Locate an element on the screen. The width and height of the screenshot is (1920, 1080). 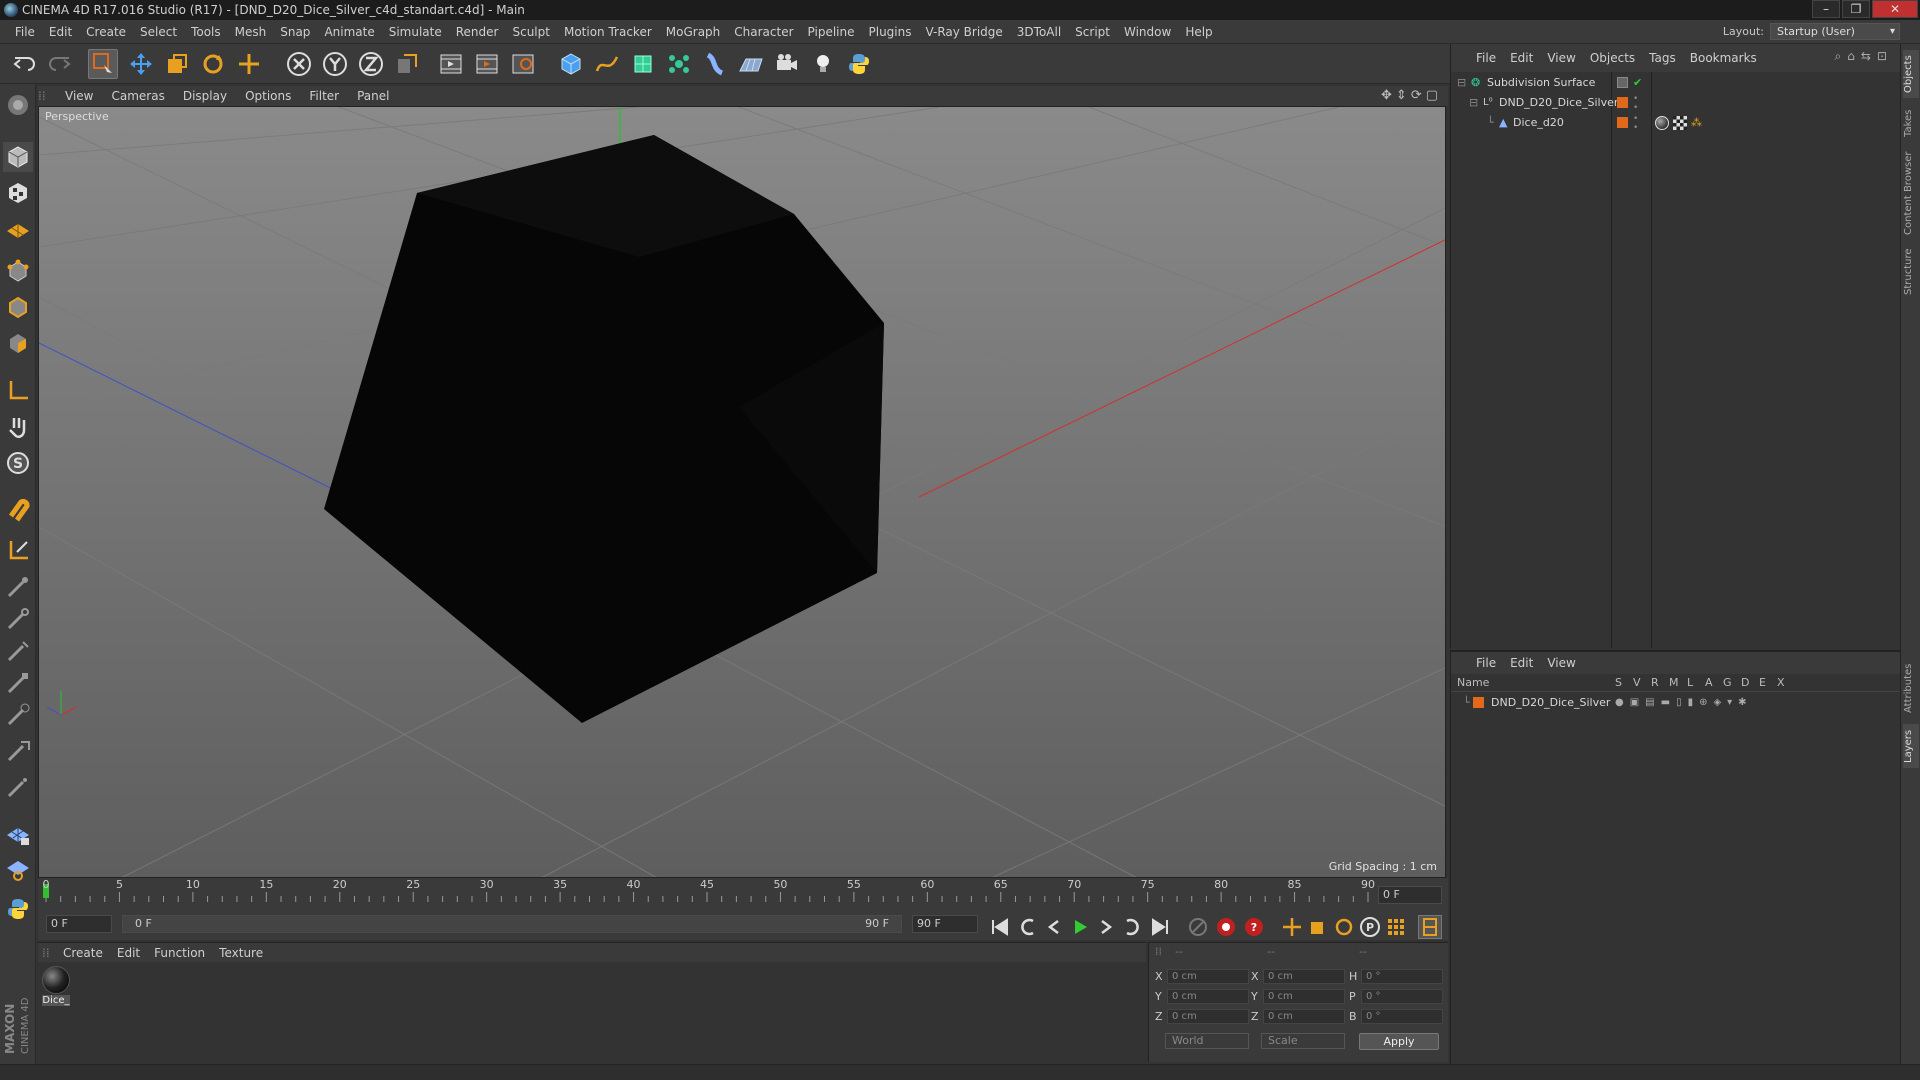
python-generator-icon is located at coordinates (18, 909).